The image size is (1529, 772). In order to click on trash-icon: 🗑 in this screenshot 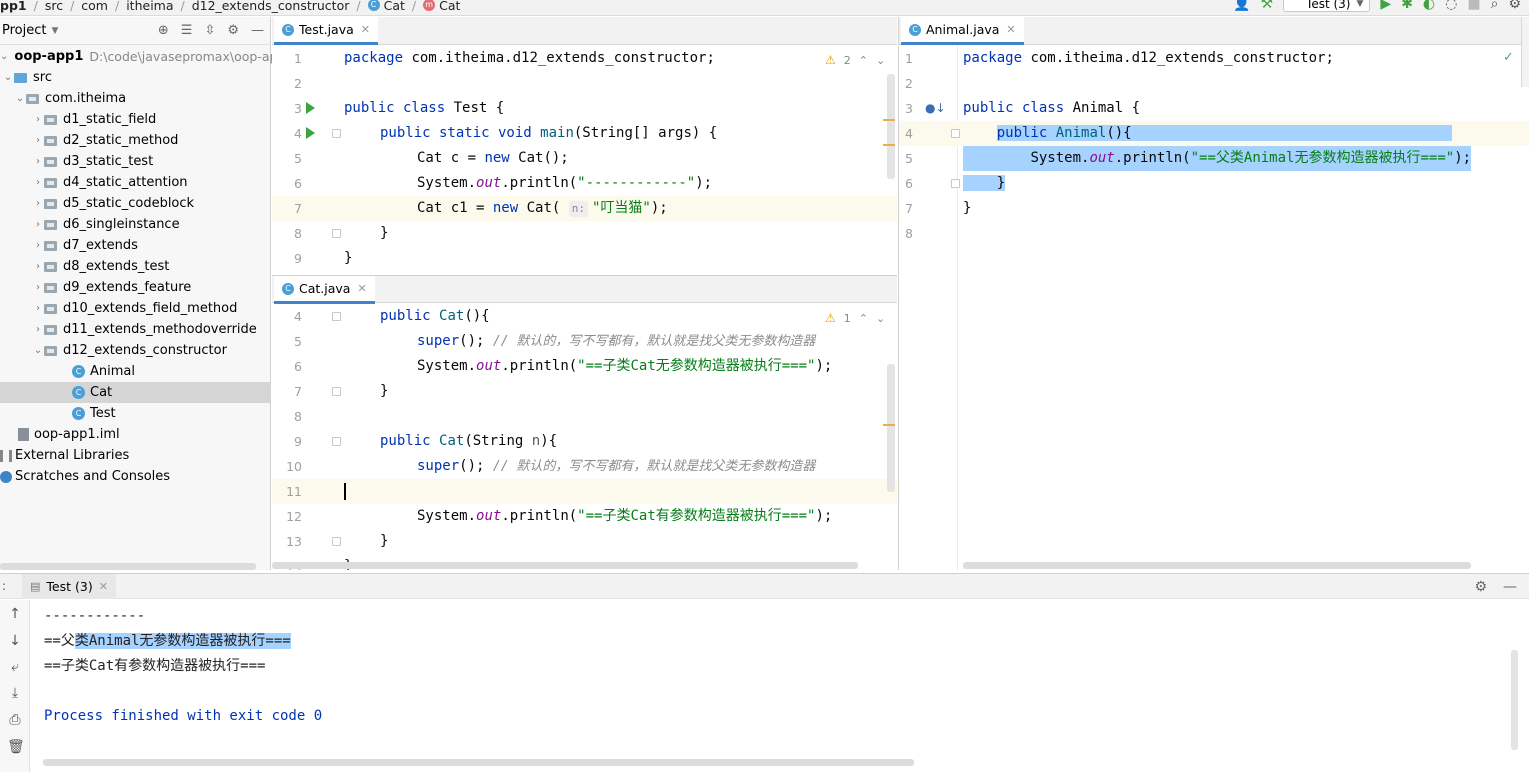, I will do `click(16, 747)`.